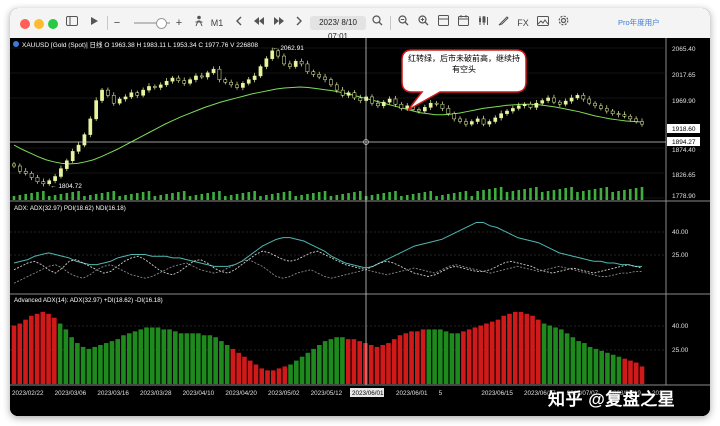  What do you see at coordinates (279, 23) in the screenshot?
I see `fast-forward-icon` at bounding box center [279, 23].